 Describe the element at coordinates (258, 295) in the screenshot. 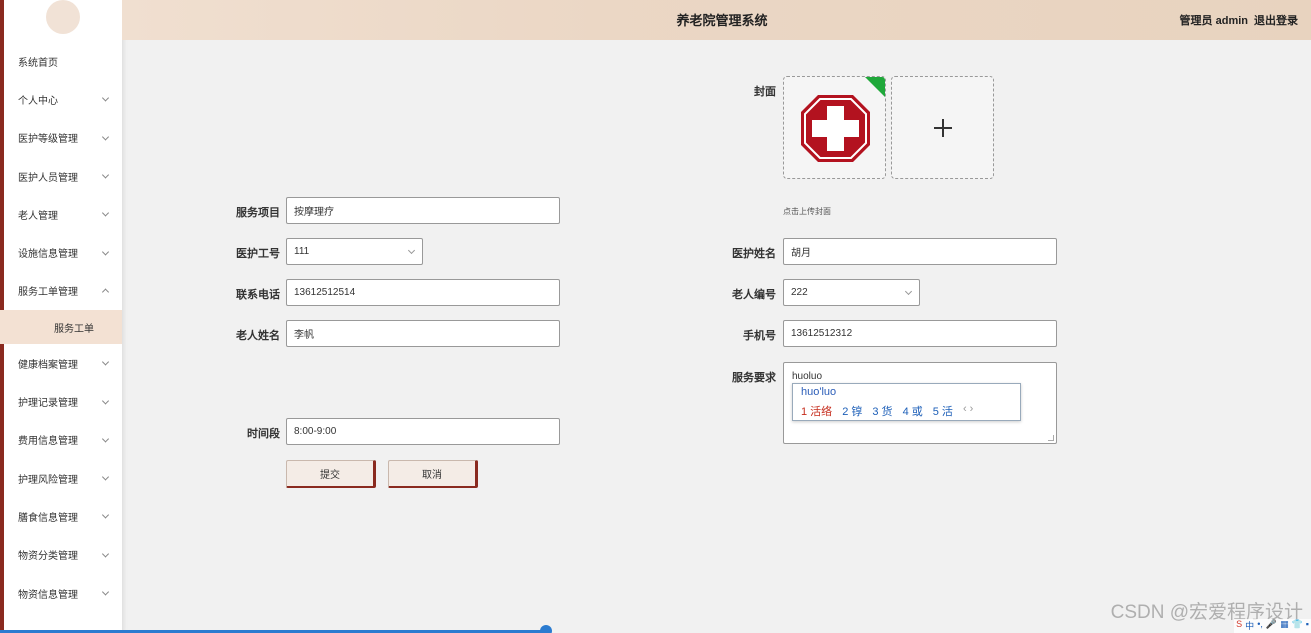

I see `phone-label: 联系电话` at that location.